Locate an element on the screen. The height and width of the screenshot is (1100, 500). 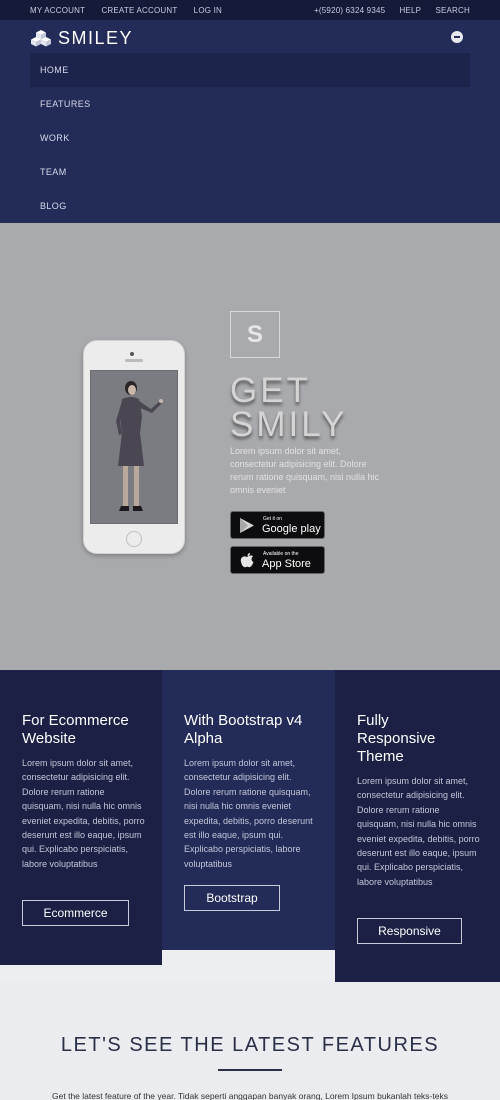
search-link: SEARCH is located at coordinates (452, 10).